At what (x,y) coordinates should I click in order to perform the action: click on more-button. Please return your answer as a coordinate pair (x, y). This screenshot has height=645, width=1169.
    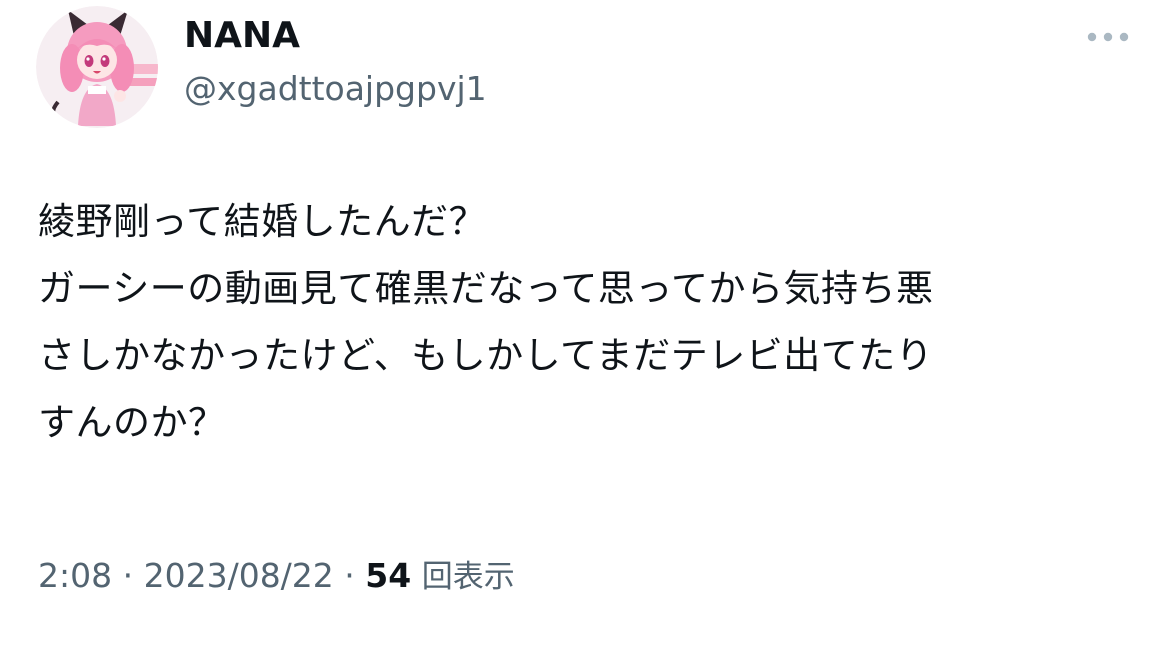
    Looking at the image, I should click on (1108, 37).